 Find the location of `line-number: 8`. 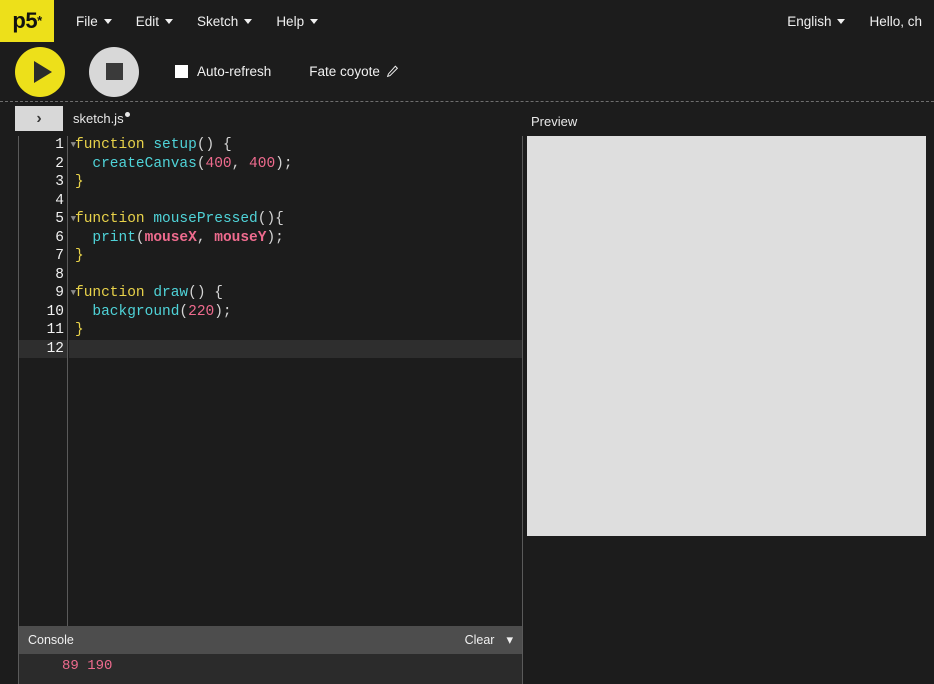

line-number: 8 is located at coordinates (59, 274).